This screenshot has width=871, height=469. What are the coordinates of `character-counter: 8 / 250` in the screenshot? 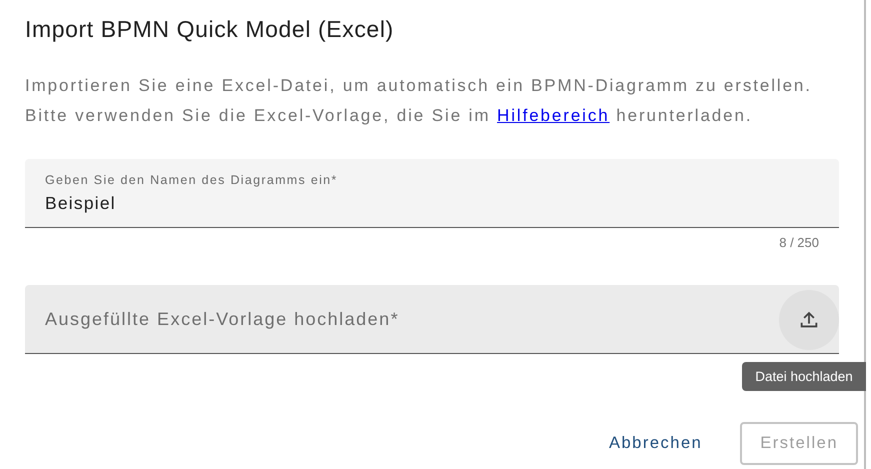 It's located at (799, 242).